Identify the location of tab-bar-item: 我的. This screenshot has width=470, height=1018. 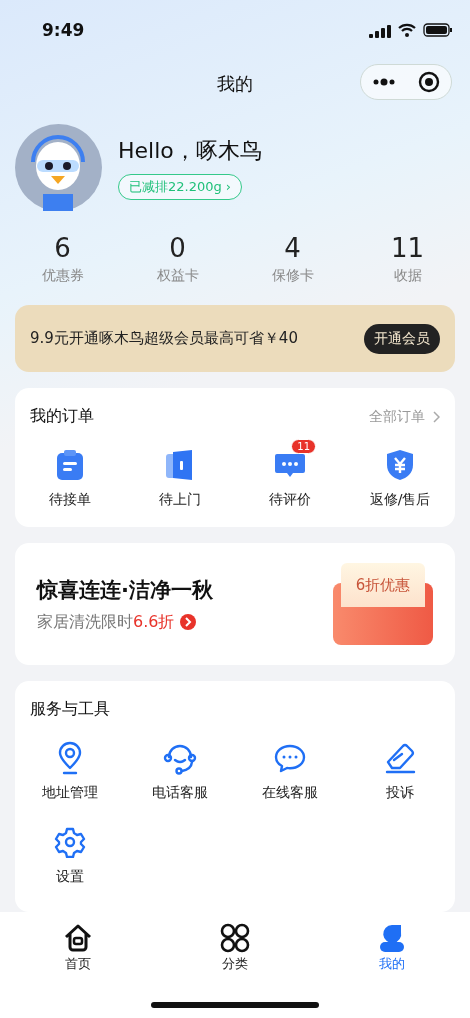
(391, 948).